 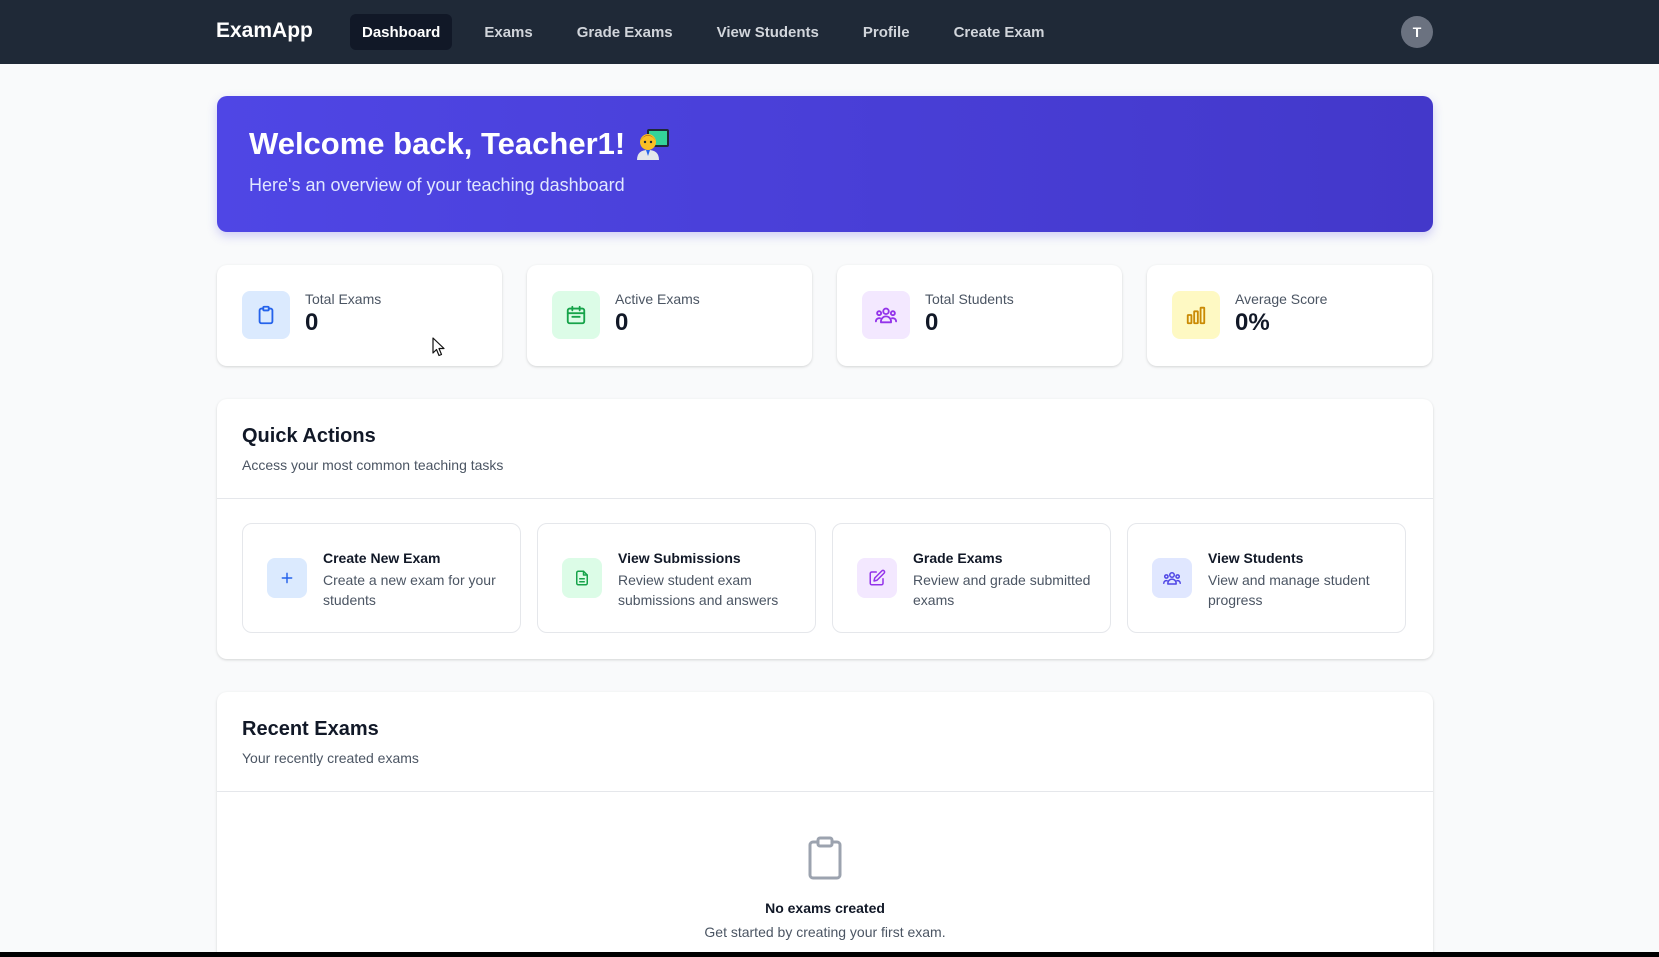 I want to click on panel-title: Recent Exams, so click(x=310, y=729).